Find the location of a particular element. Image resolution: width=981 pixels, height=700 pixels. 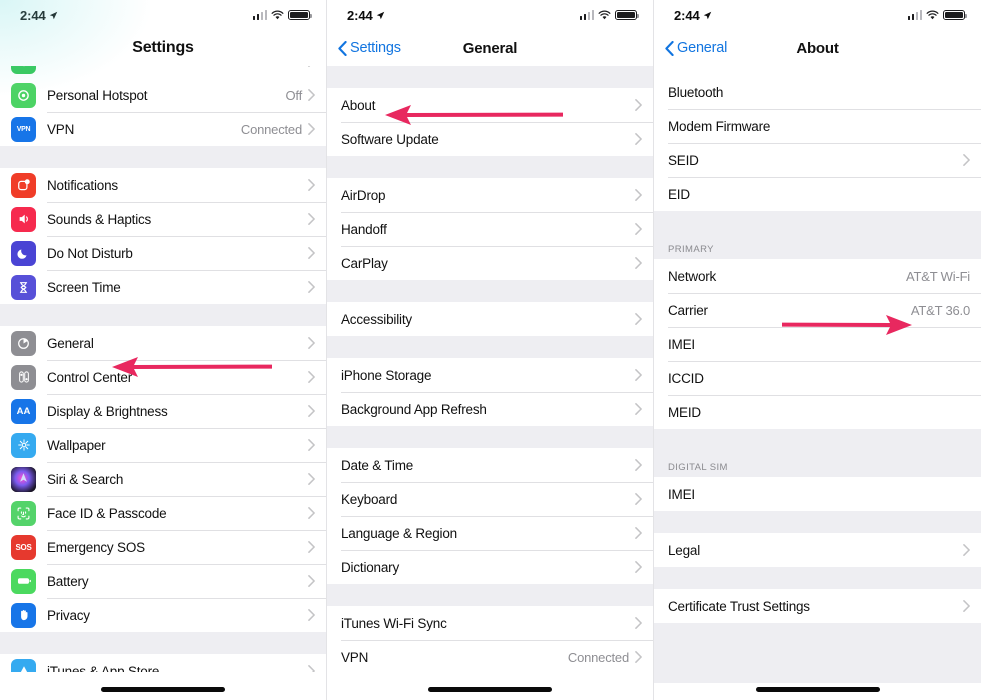

sidebar-item-screen-time: Screen Time is located at coordinates (163, 287).